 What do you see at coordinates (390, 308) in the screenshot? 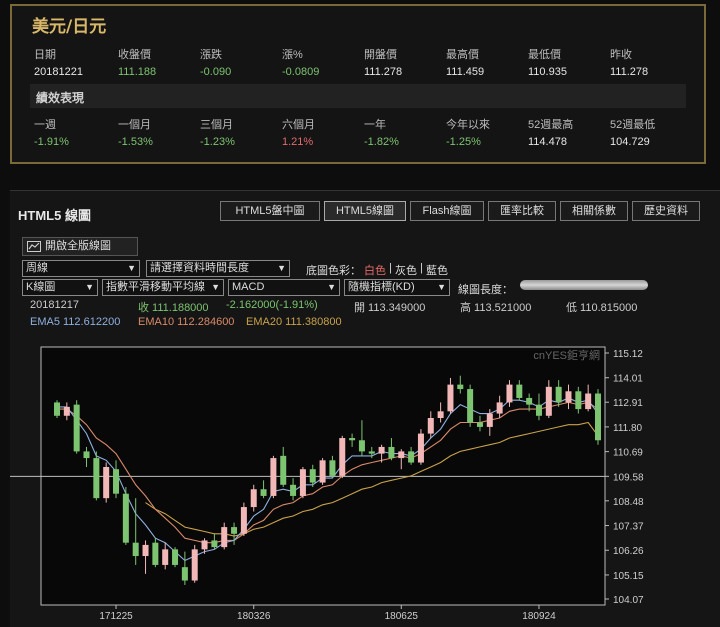
I see `info-open: 開 113.349000` at bounding box center [390, 308].